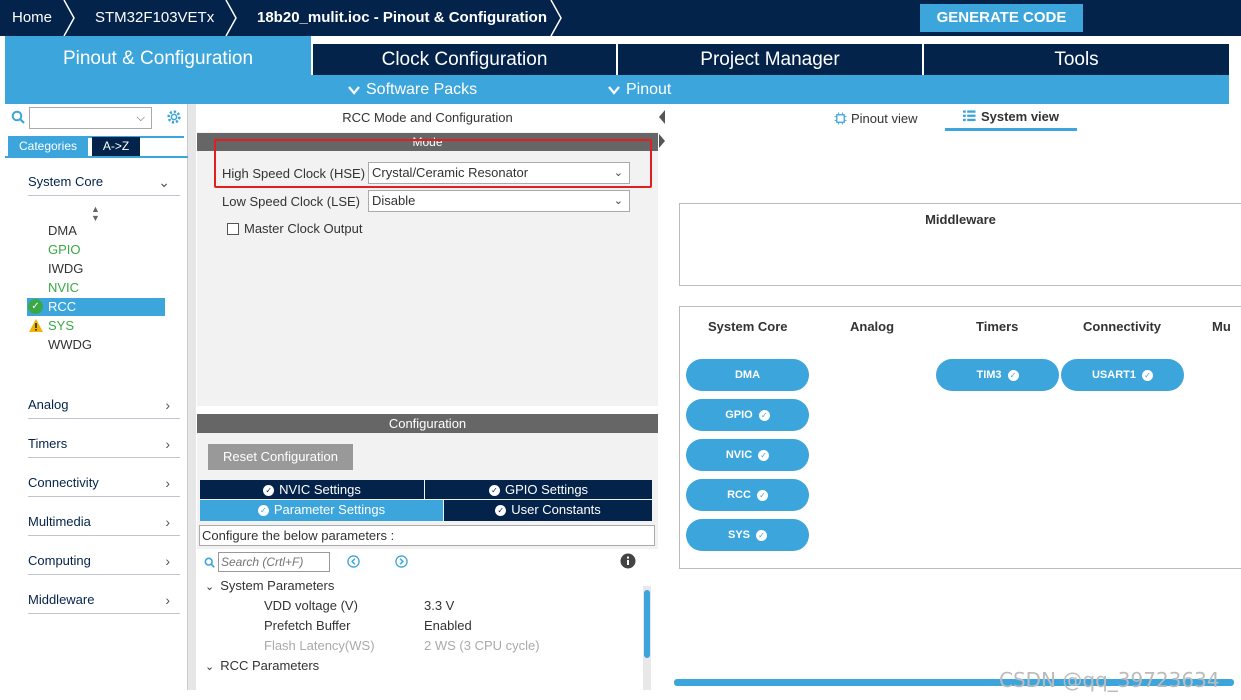  I want to click on peripheral-pill: DMA, so click(747, 375).